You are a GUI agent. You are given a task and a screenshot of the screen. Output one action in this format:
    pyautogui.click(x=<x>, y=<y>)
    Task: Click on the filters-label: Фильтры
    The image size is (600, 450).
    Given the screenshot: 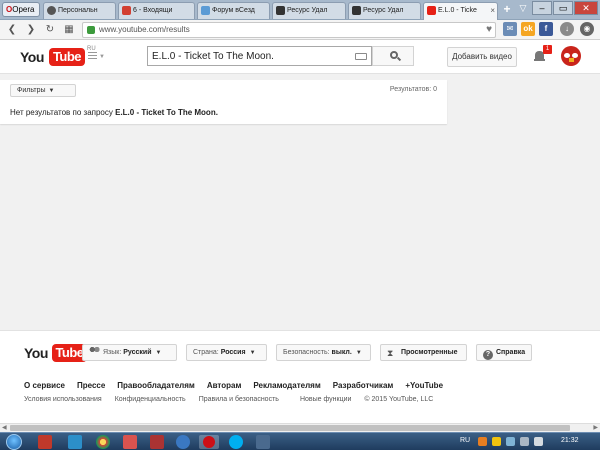 What is the action you would take?
    pyautogui.click(x=31, y=90)
    